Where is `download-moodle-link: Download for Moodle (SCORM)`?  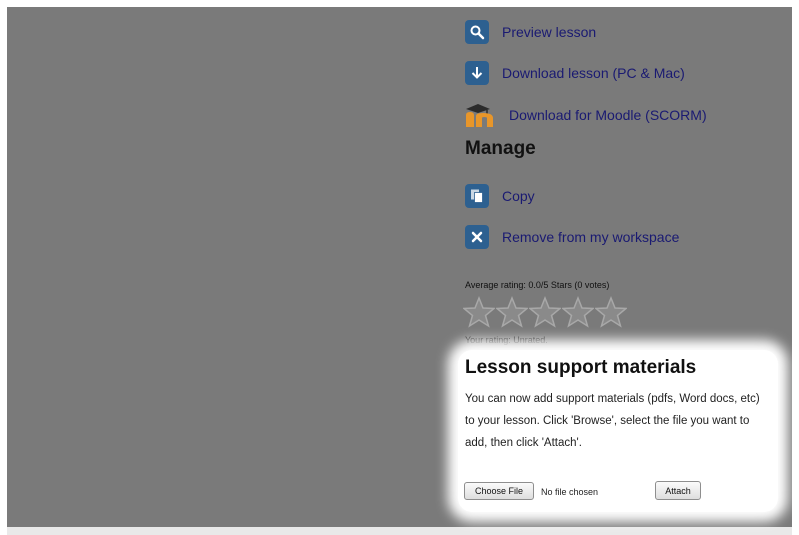
download-moodle-link: Download for Moodle (SCORM) is located at coordinates (585, 115).